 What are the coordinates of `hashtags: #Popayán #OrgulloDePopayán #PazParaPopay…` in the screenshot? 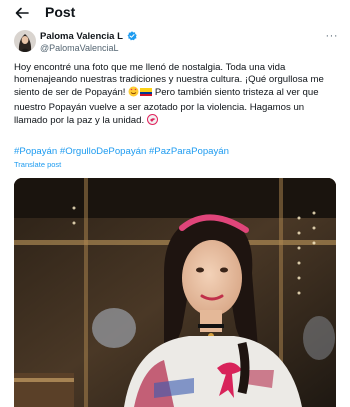 It's located at (121, 151).